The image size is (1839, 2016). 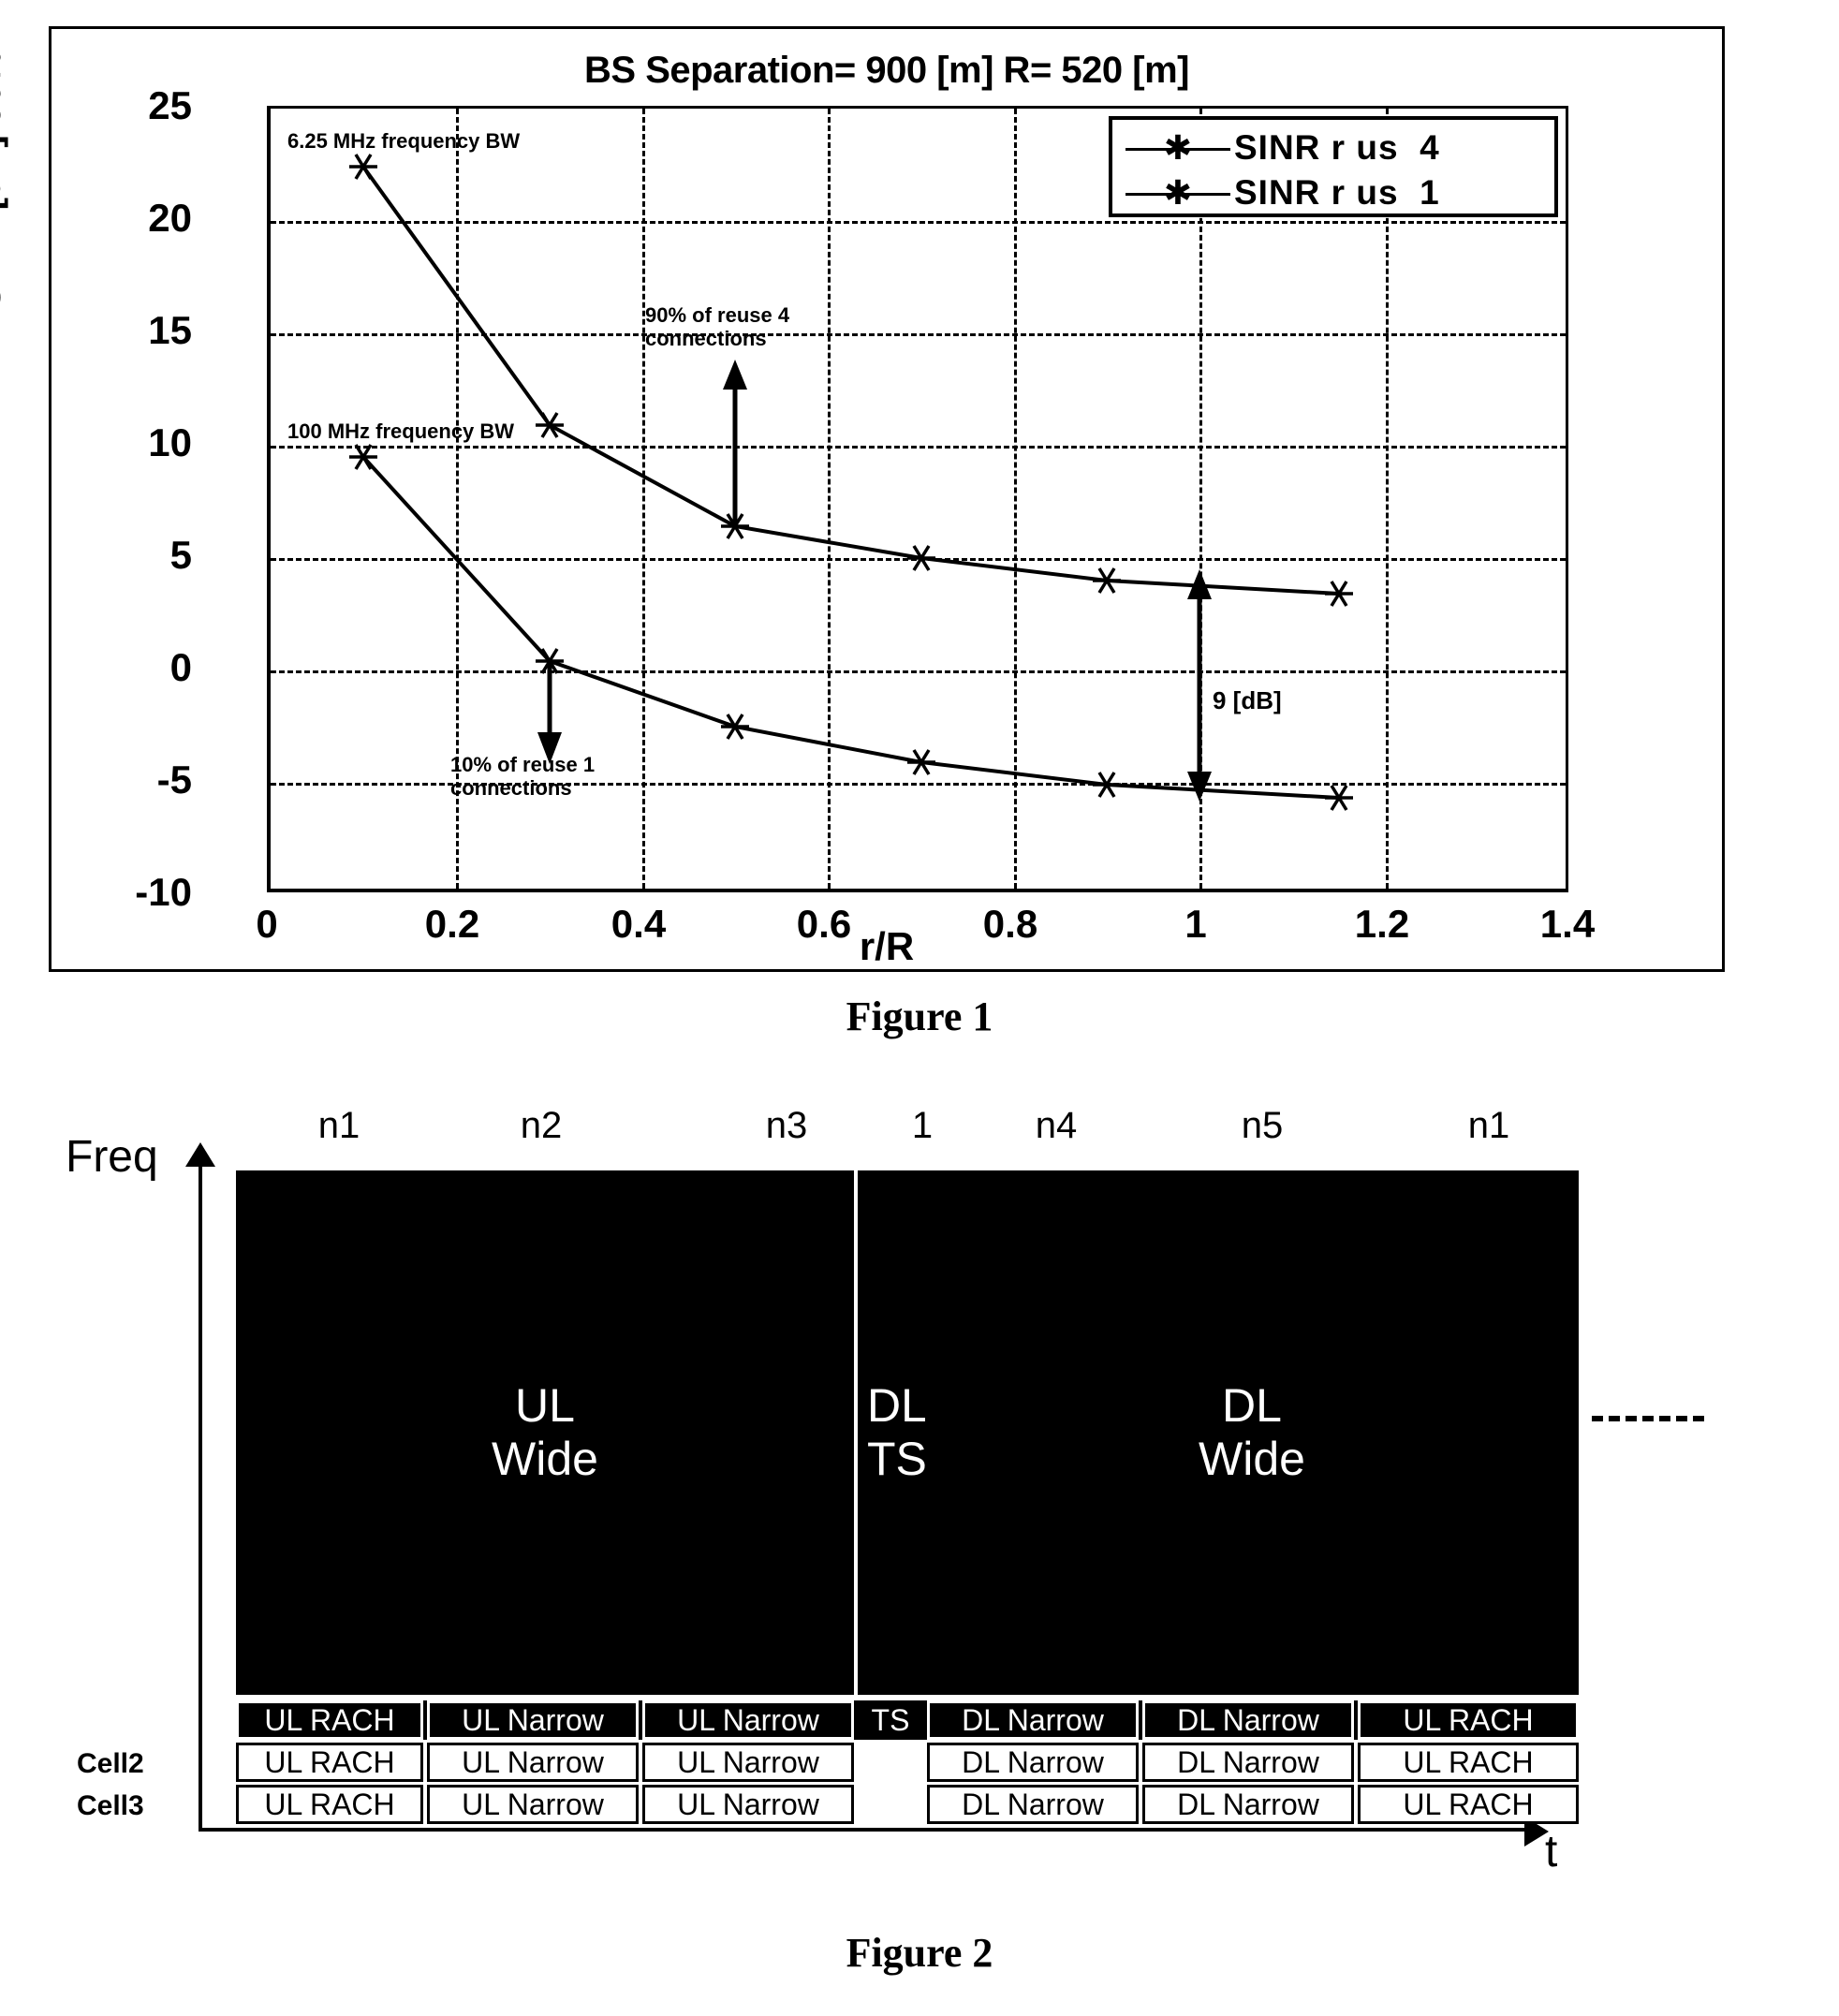 What do you see at coordinates (1568, 924) in the screenshot?
I see `x-tick-1-4: 1.4` at bounding box center [1568, 924].